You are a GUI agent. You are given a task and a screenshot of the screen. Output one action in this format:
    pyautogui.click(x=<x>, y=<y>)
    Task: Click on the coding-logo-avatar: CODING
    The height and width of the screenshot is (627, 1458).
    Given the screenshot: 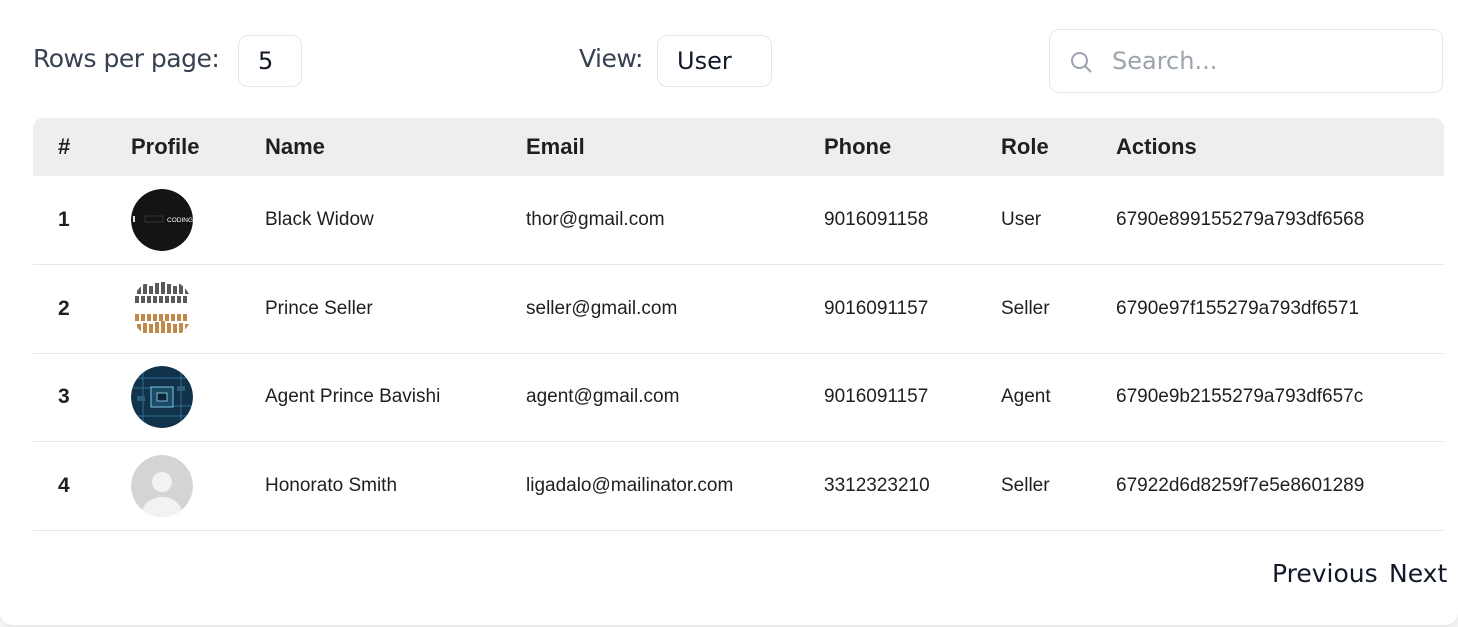 What is the action you would take?
    pyautogui.click(x=162, y=220)
    